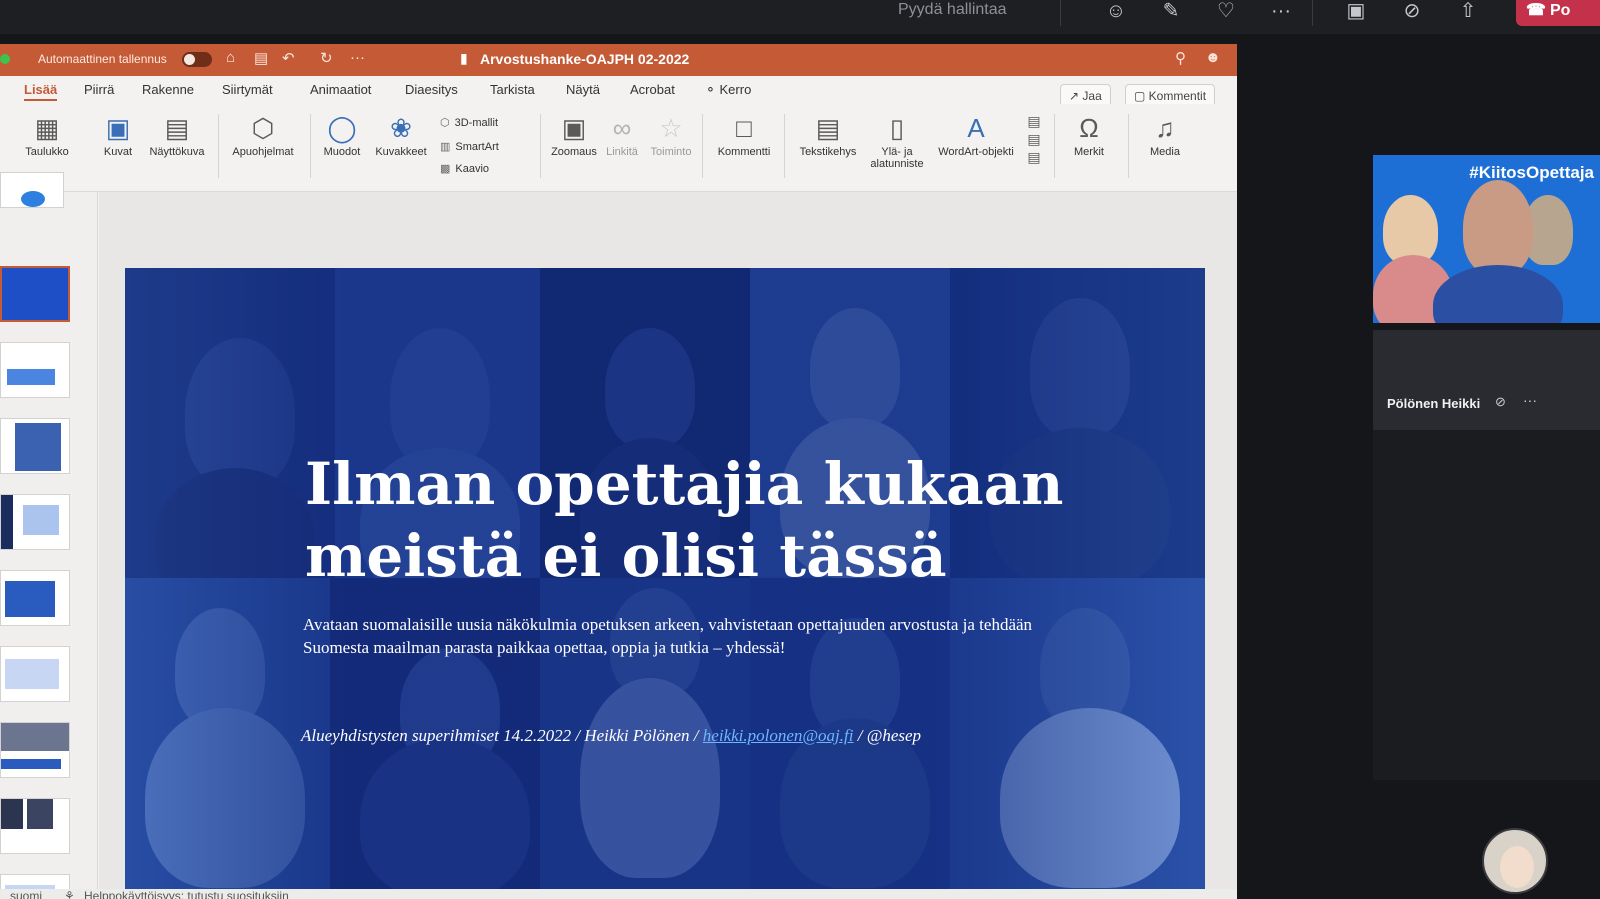  What do you see at coordinates (1558, 13) in the screenshot?
I see `leave-button: ☎ Po` at bounding box center [1558, 13].